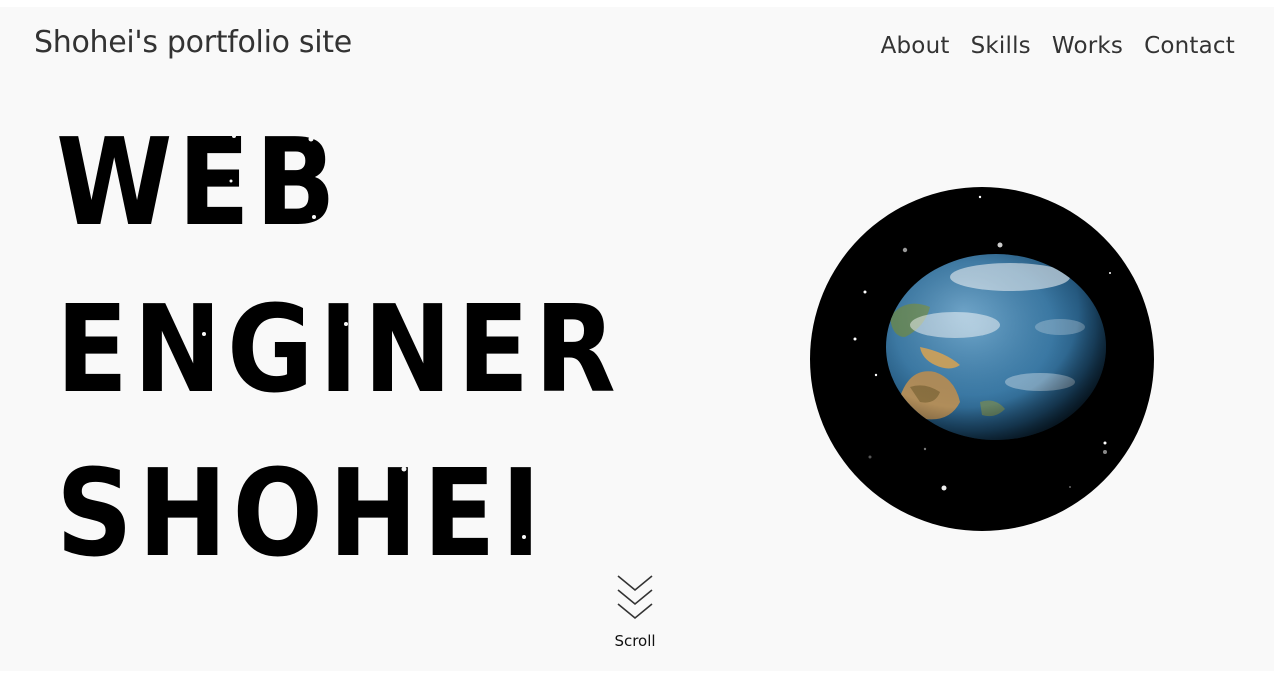 This screenshot has height=689, width=1281. What do you see at coordinates (635, 641) in the screenshot?
I see `scroll-label: Scroll` at bounding box center [635, 641].